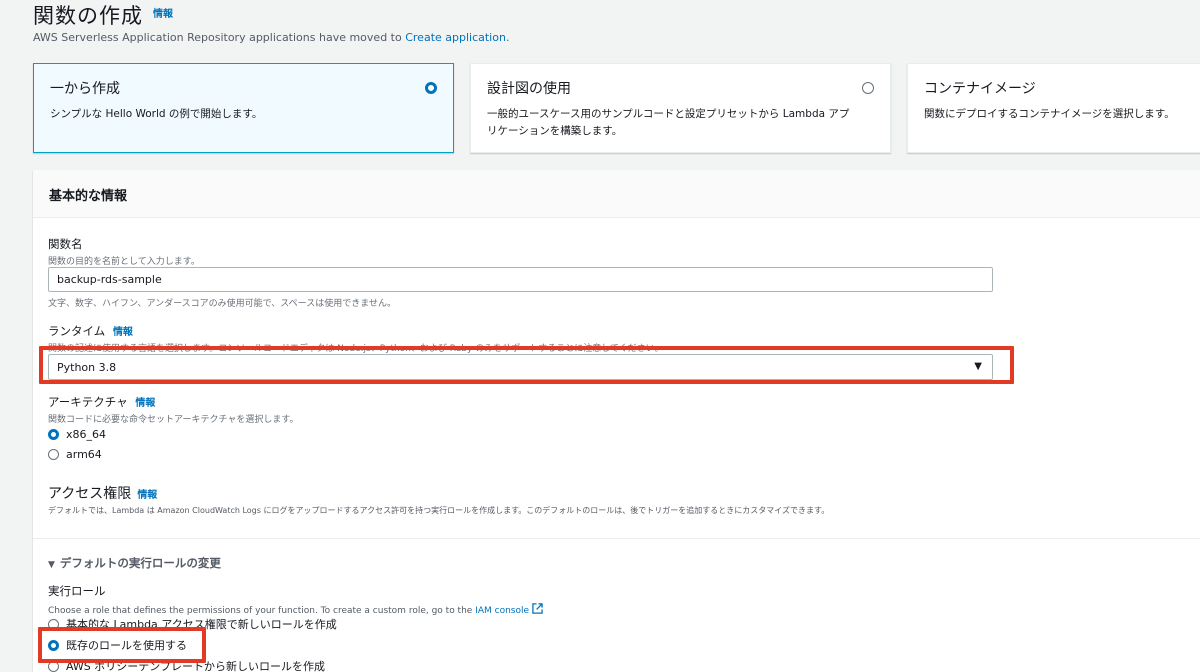  What do you see at coordinates (145, 403) in the screenshot?
I see `architecture-info-link: 情報` at bounding box center [145, 403].